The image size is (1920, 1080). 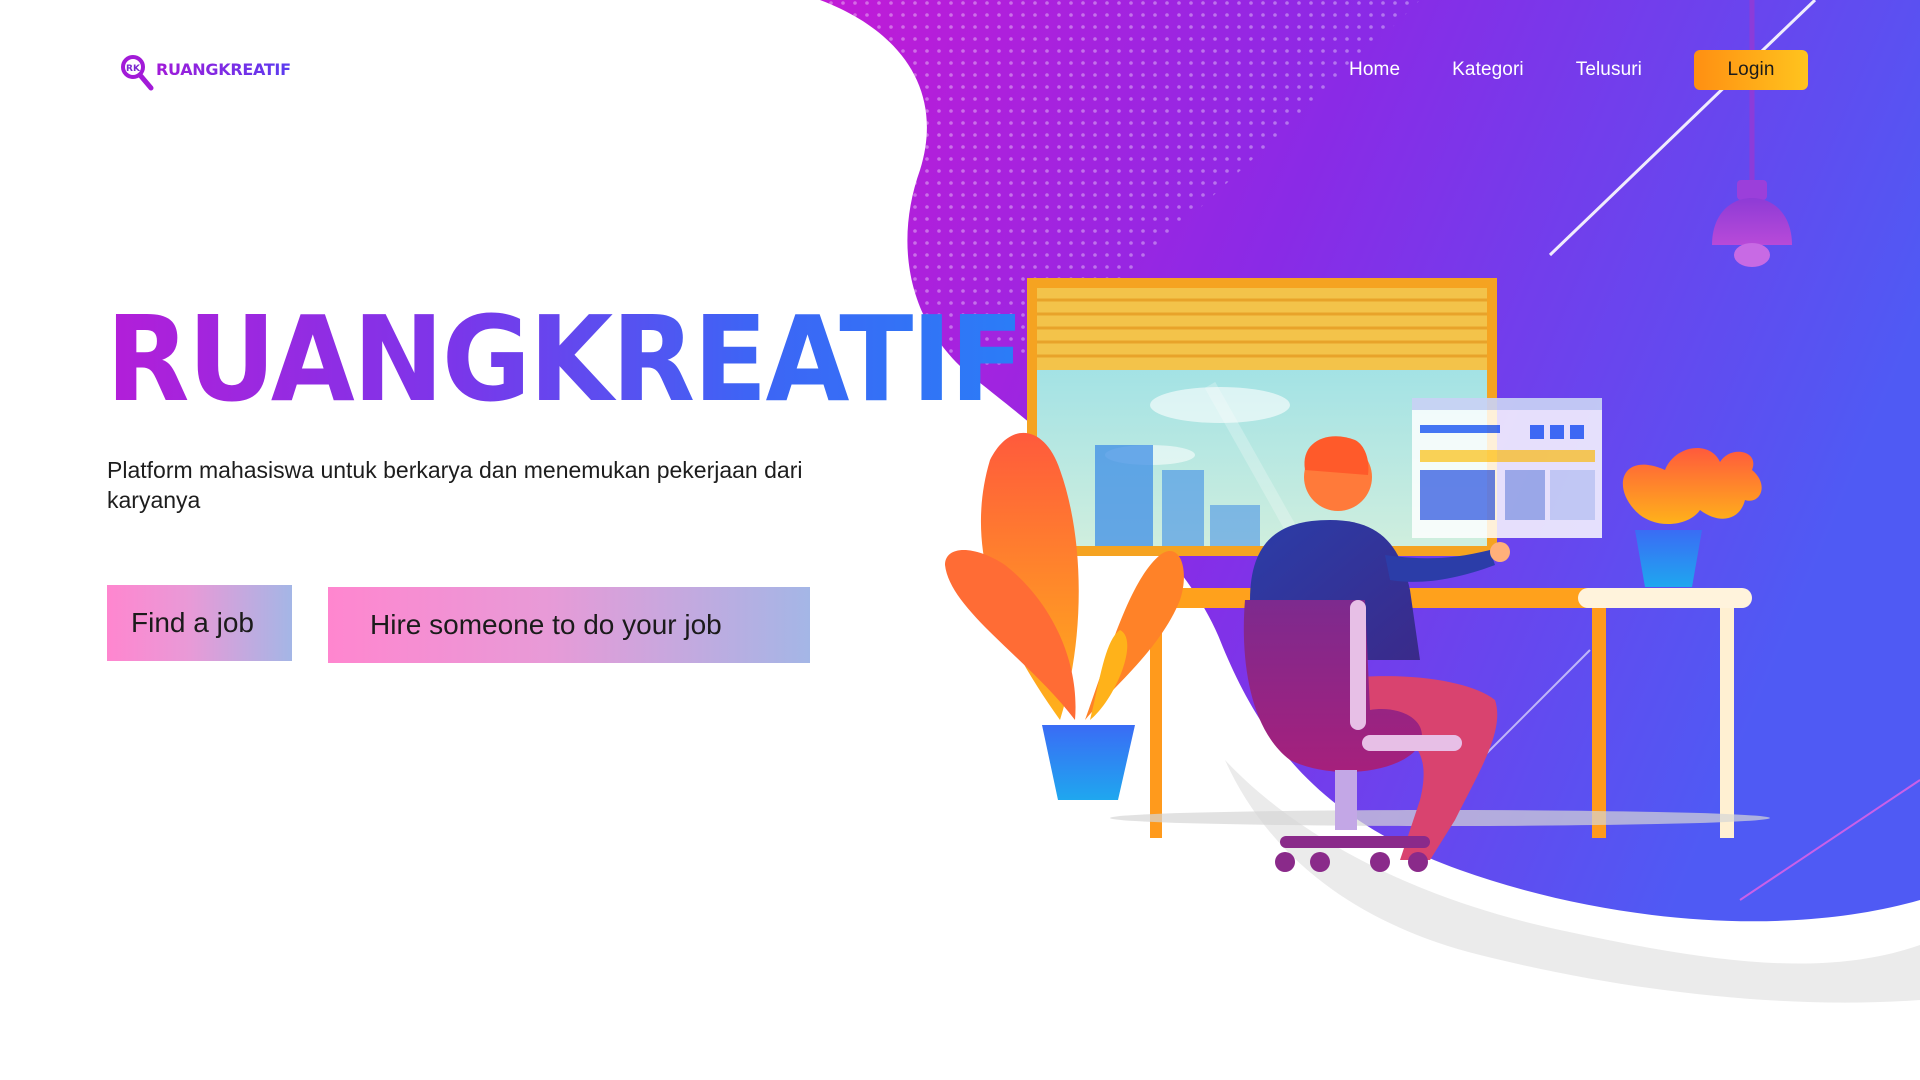 I want to click on nav-telusuri: Telusuri, so click(x=1609, y=70).